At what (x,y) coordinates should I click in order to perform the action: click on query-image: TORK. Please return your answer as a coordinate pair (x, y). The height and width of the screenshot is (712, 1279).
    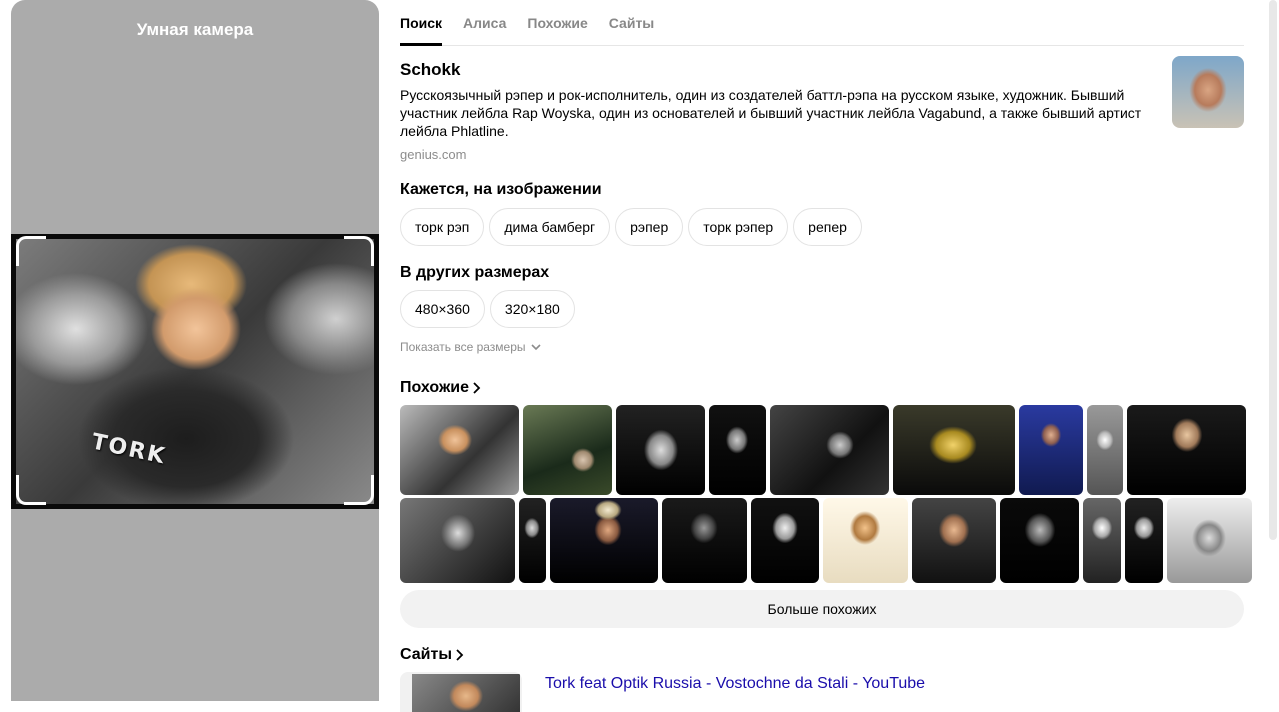
    Looking at the image, I should click on (195, 371).